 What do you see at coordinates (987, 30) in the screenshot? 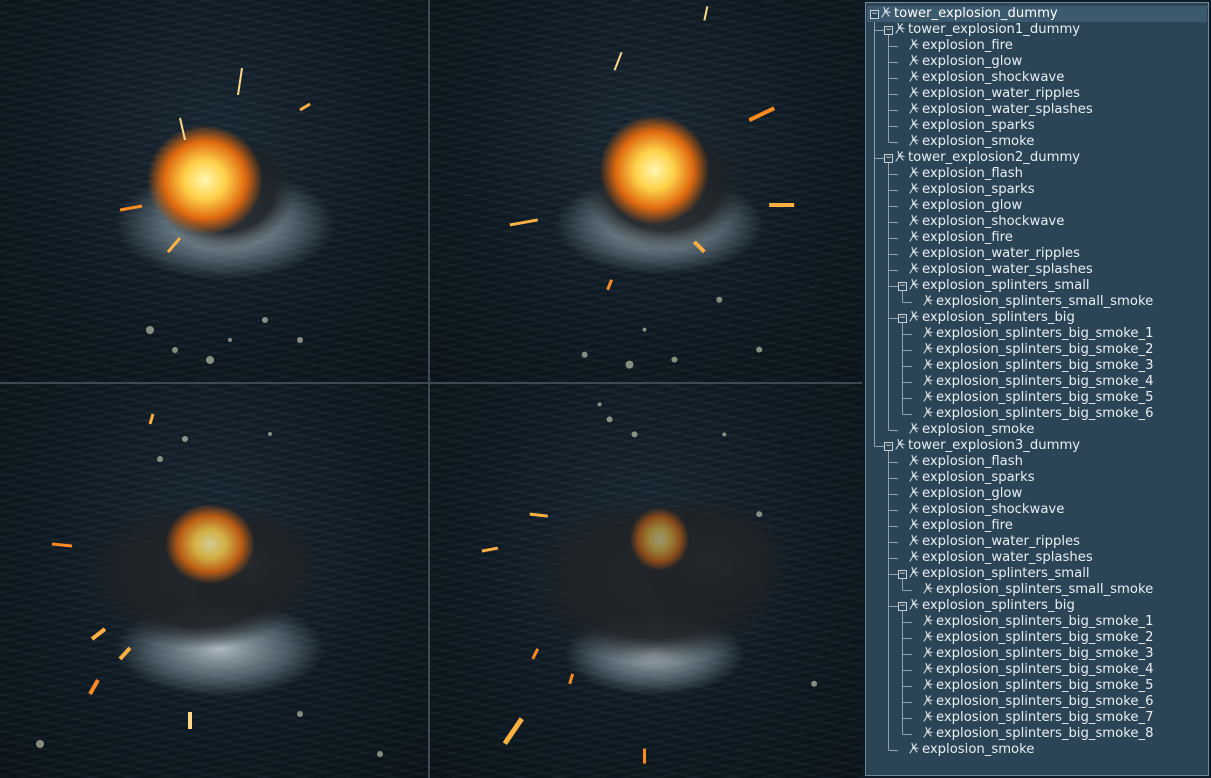
I see `tree-node: tower_explosion1_dummy` at bounding box center [987, 30].